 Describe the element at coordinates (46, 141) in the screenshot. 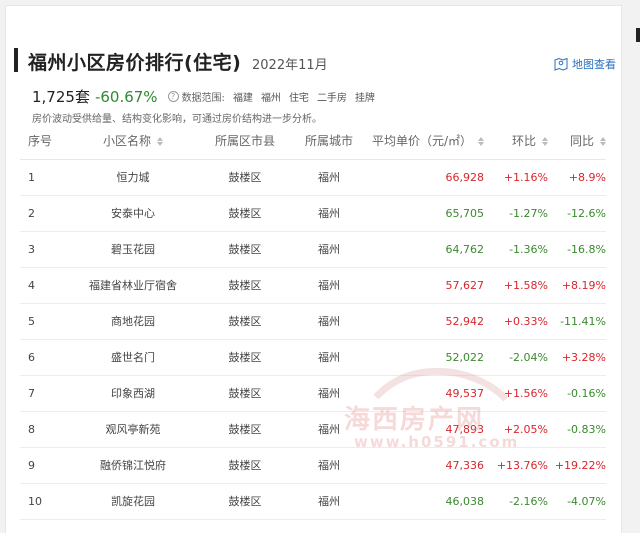

I see `column-header-rank: 序号` at that location.